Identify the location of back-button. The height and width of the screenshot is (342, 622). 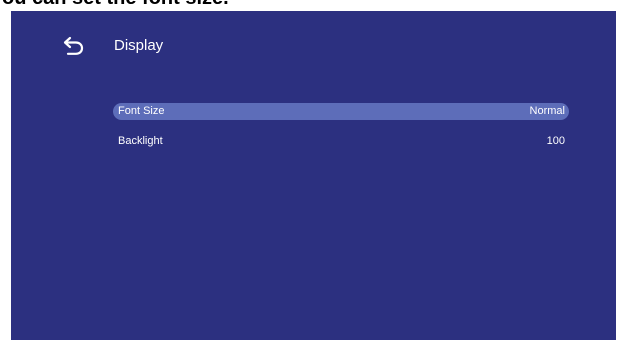
(74, 46).